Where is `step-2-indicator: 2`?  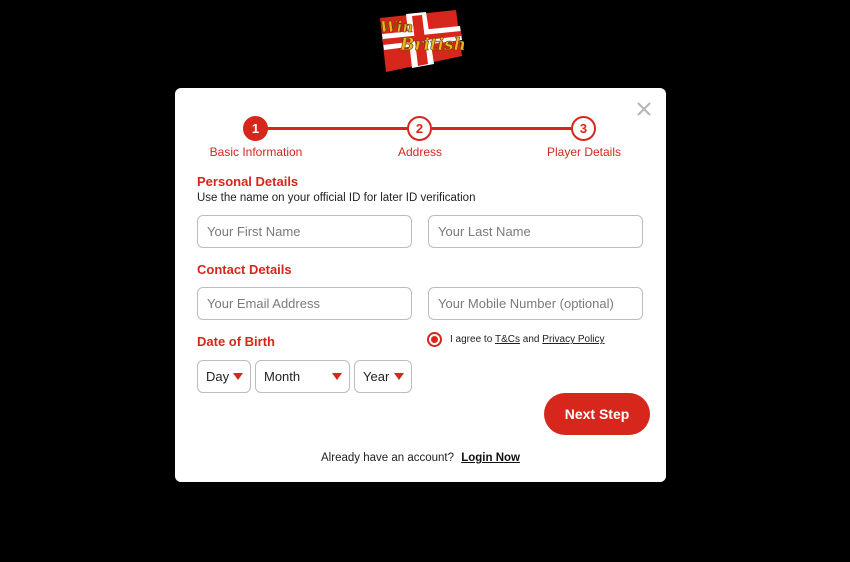
step-2-indicator: 2 is located at coordinates (419, 128).